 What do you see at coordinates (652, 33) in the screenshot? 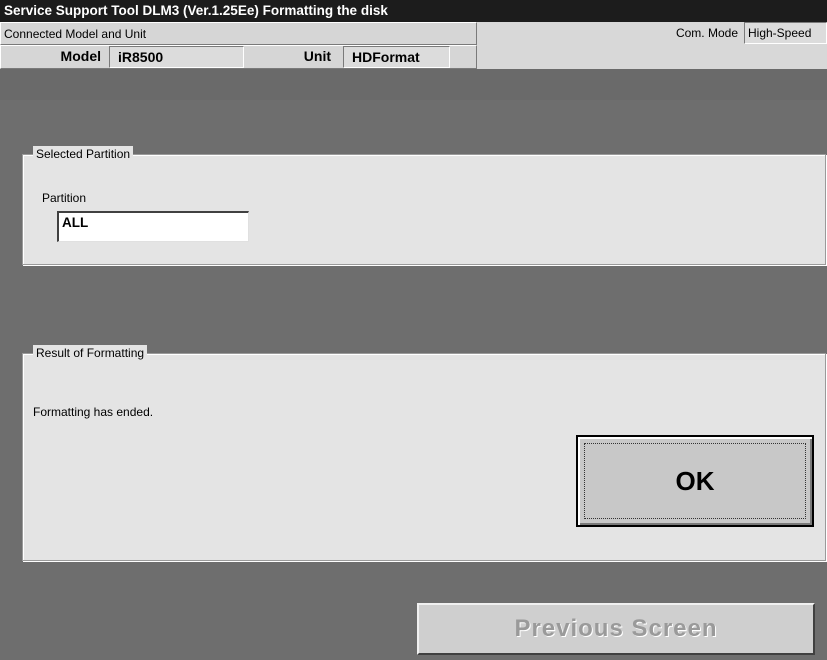
I see `com-mode-panel: Com. Mode High-Speed` at bounding box center [652, 33].